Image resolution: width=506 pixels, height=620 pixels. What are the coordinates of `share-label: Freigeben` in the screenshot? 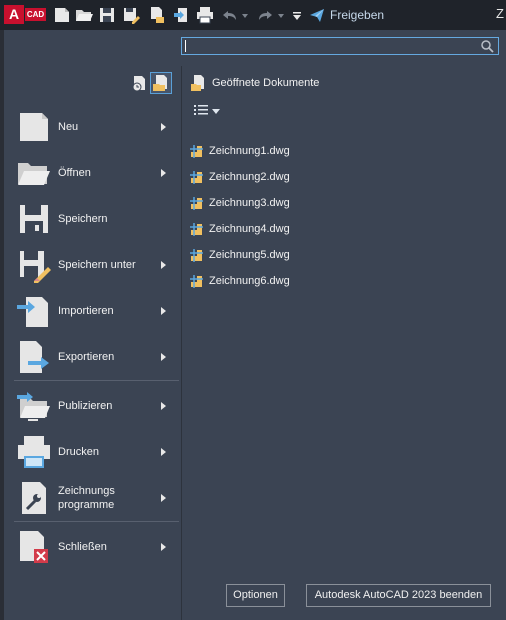 It's located at (357, 15).